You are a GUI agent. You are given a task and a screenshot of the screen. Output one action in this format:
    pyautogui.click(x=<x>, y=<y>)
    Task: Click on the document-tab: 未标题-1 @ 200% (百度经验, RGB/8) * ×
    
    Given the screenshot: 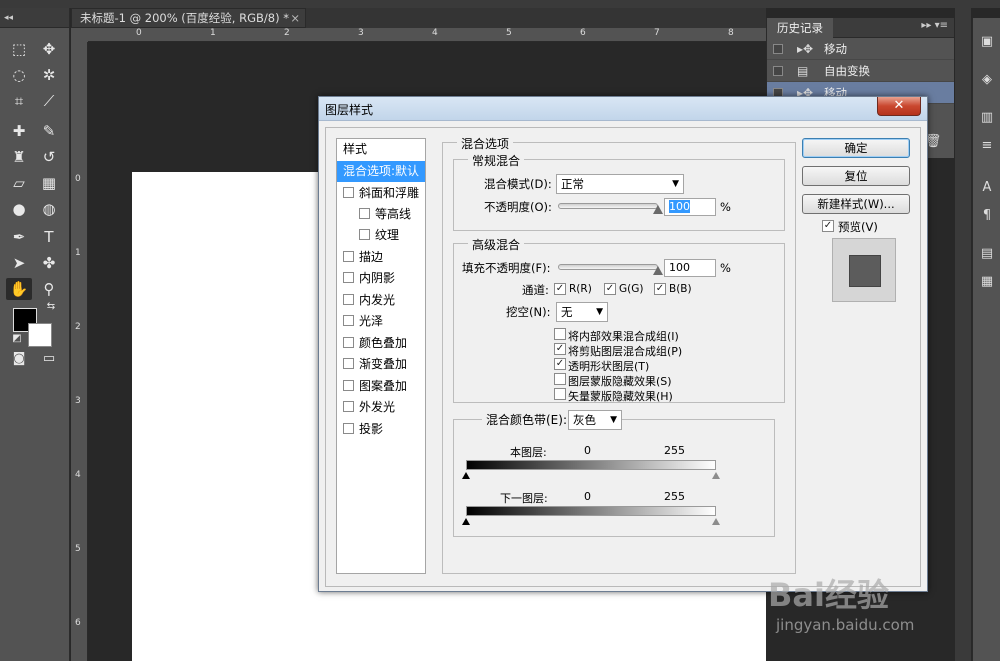 What is the action you would take?
    pyautogui.click(x=188, y=18)
    